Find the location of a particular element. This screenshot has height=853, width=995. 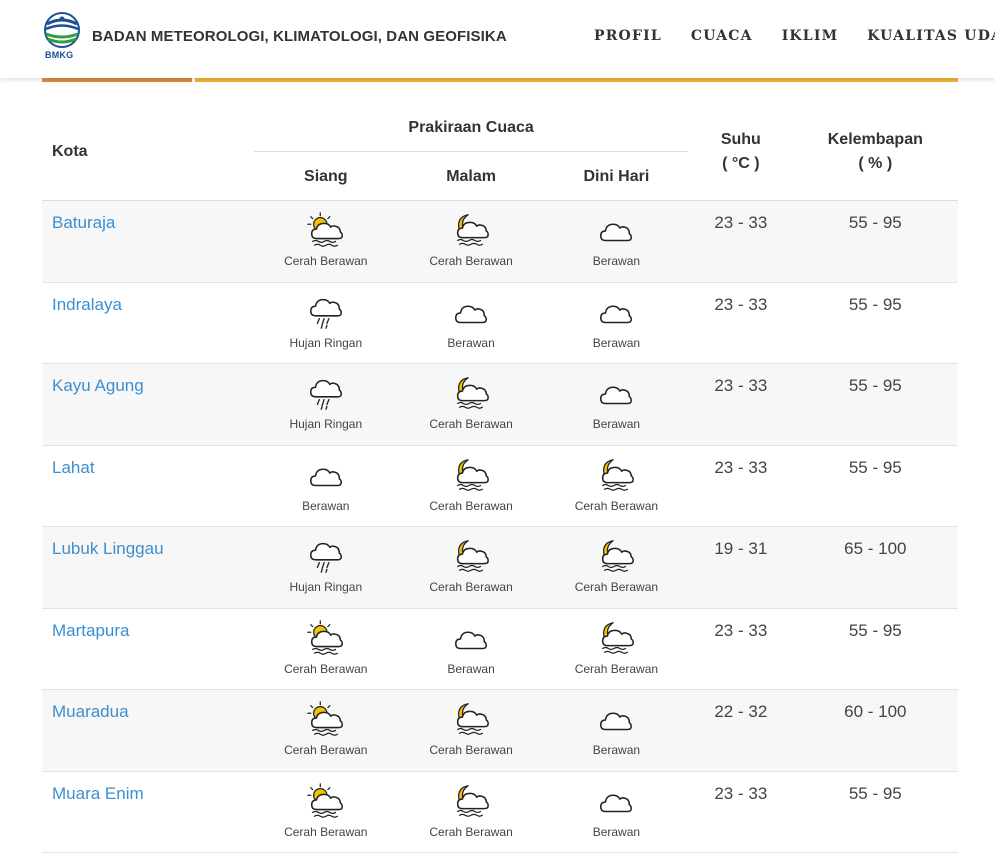

col-header-humidity: Kelembapan ( % ) is located at coordinates (875, 152).